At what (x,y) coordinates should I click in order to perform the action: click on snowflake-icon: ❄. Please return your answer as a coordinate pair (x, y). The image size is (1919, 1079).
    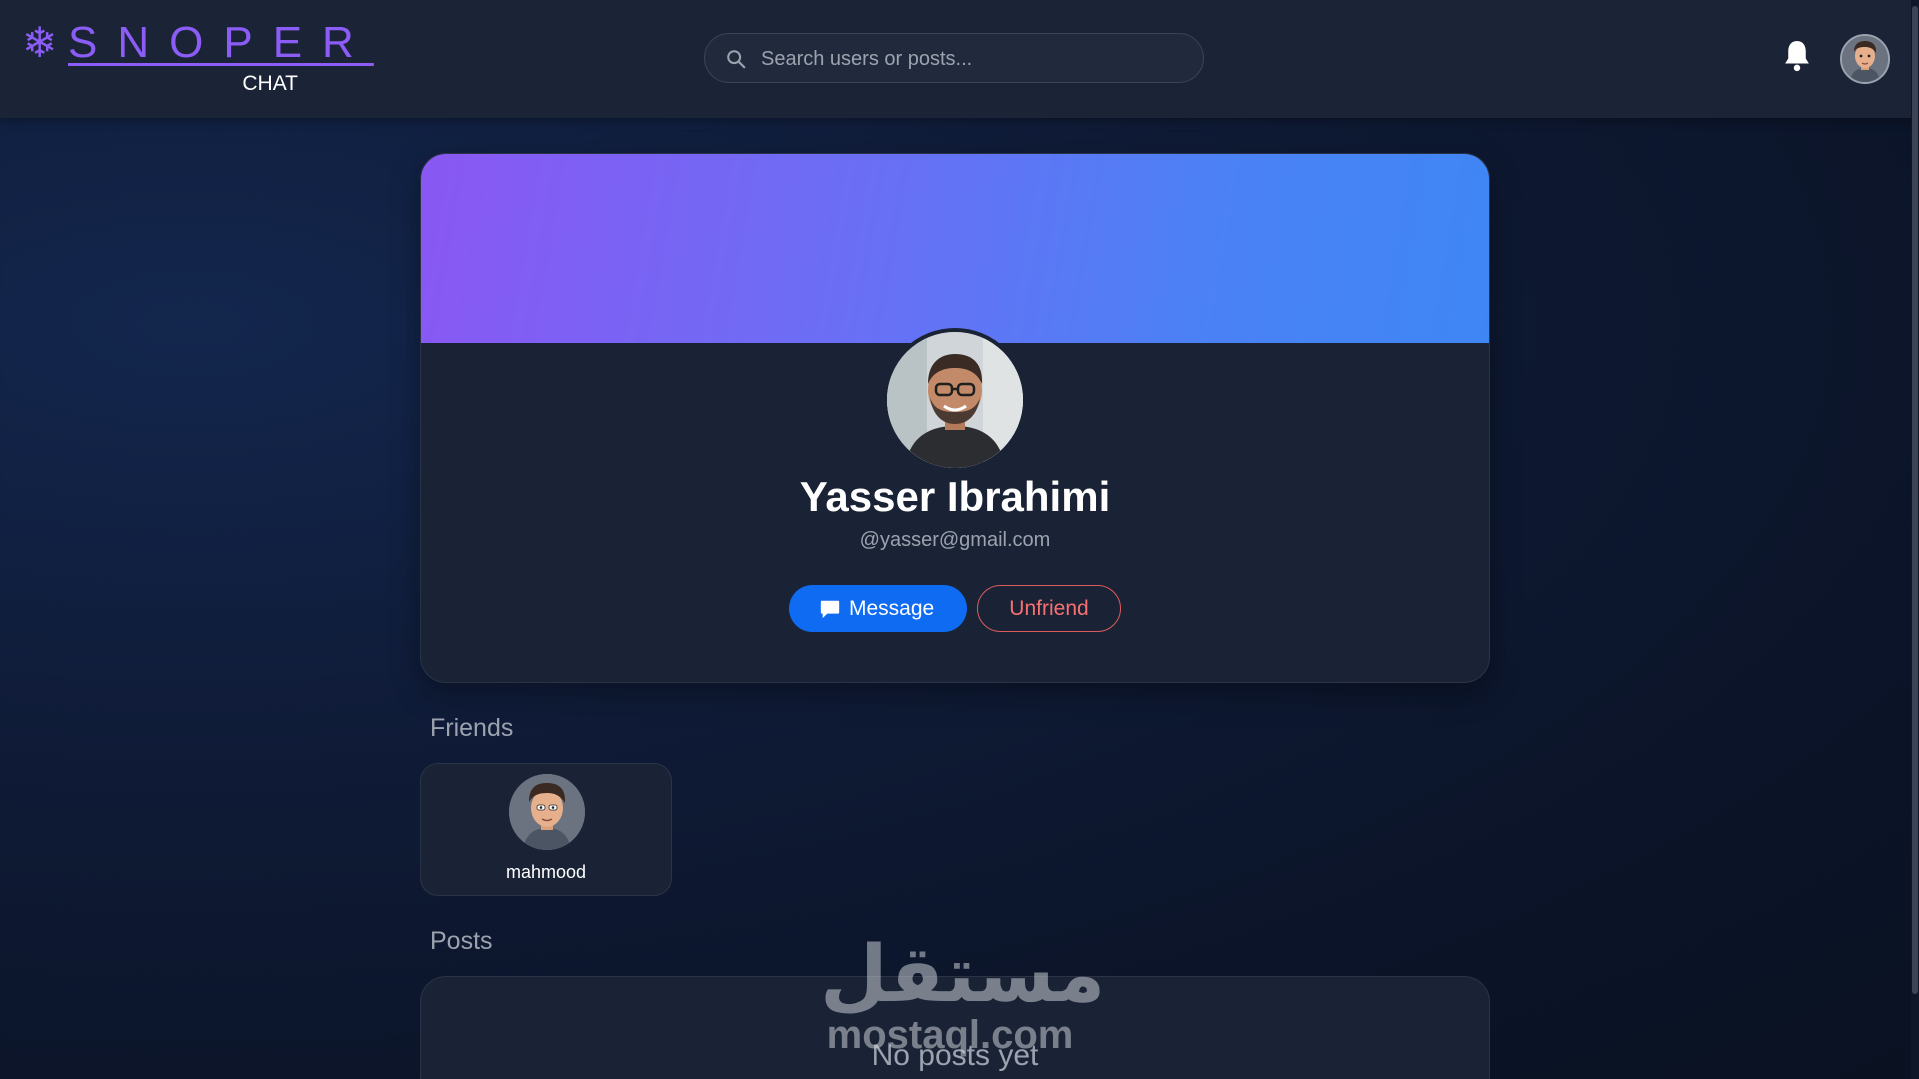
    Looking at the image, I should click on (40, 42).